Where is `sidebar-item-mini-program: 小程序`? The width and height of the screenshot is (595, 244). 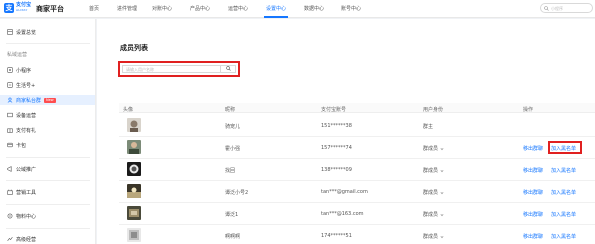
sidebar-item-mini-program: 小程序 is located at coordinates (47, 70).